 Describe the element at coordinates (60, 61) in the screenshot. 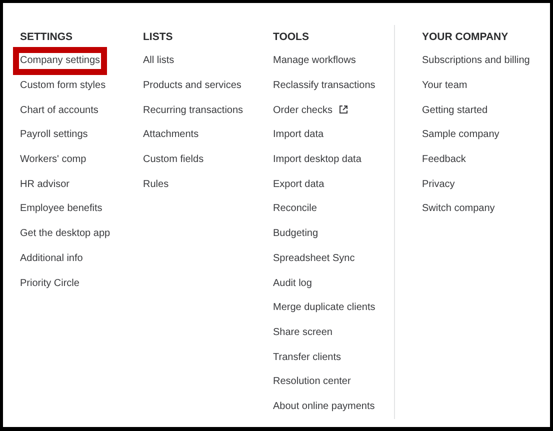

I see `menu-link: Company settings` at that location.